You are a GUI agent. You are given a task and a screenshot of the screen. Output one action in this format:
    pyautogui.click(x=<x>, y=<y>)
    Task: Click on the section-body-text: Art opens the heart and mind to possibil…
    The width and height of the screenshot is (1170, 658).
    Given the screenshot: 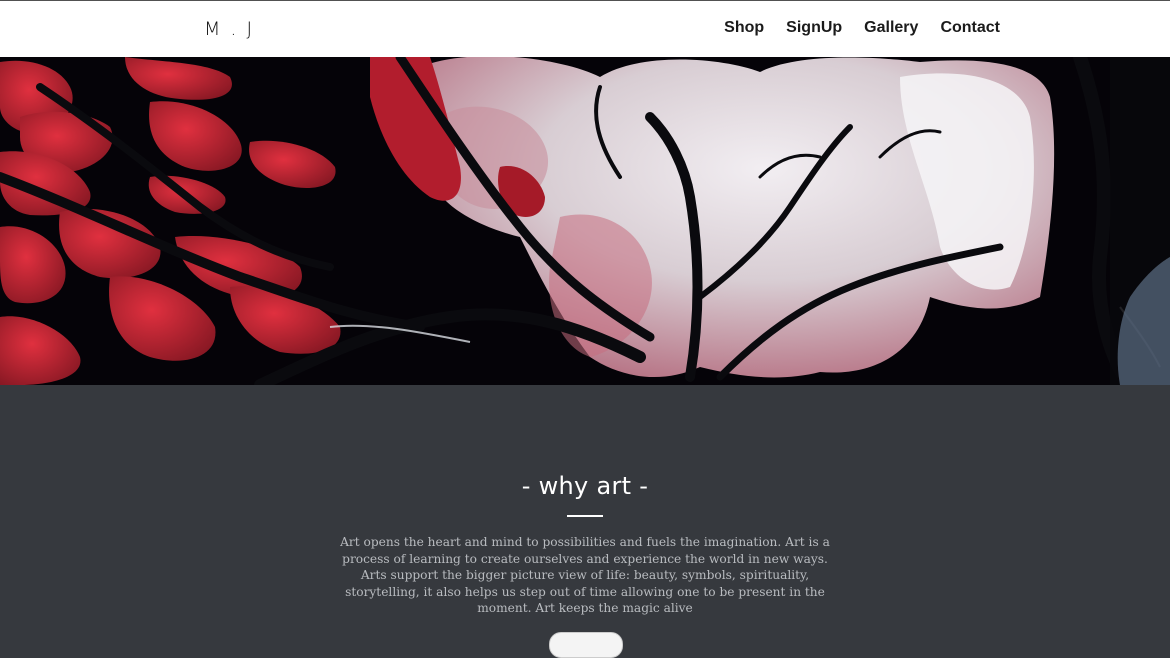 What is the action you would take?
    pyautogui.click(x=585, y=575)
    